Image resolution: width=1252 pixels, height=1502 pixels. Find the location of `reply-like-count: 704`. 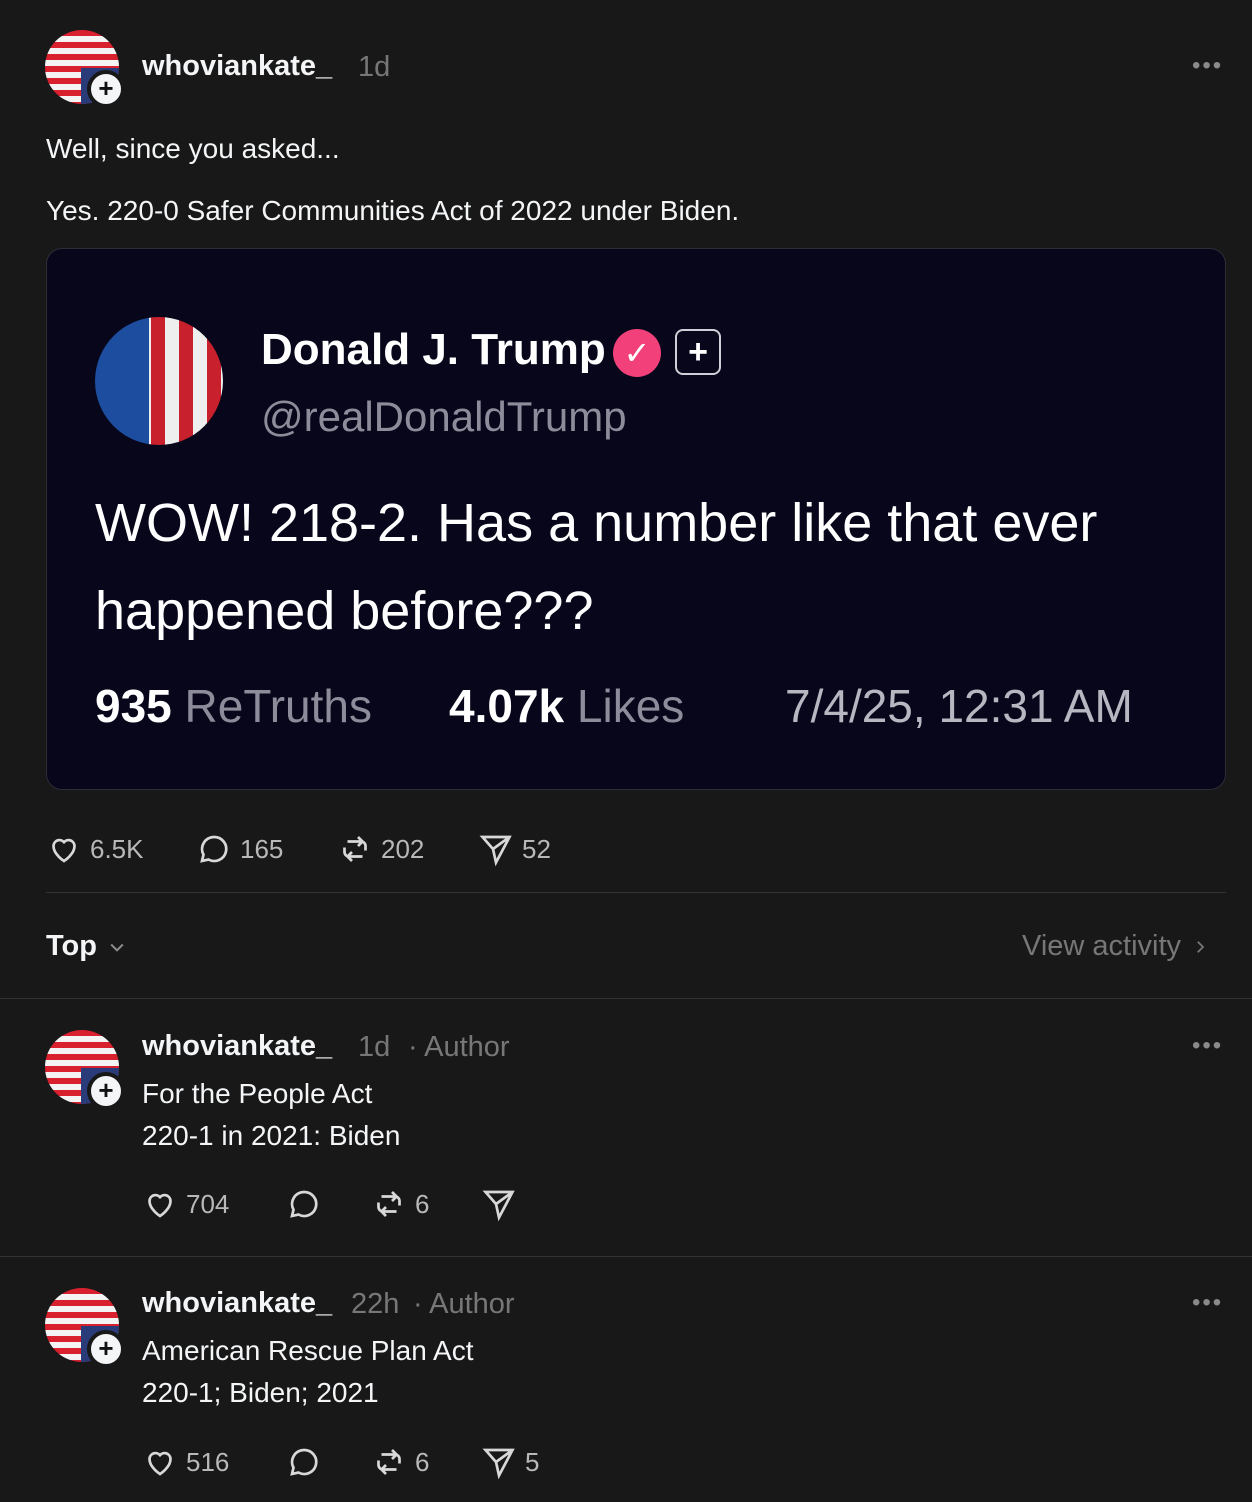

reply-like-count: 704 is located at coordinates (208, 1203).